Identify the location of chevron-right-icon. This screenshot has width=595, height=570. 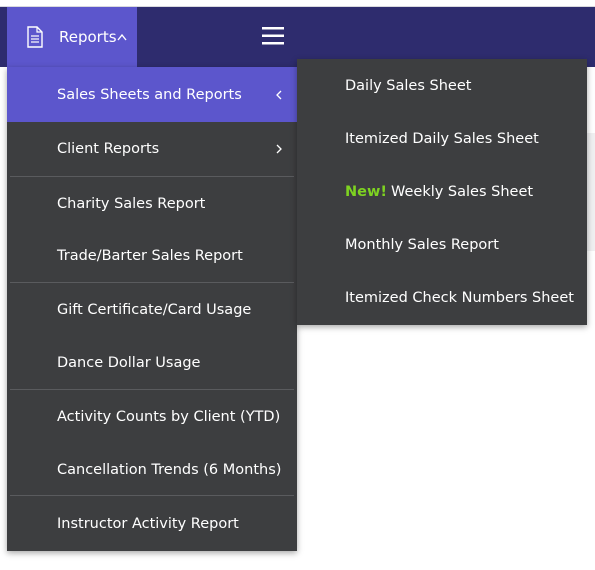
(279, 149).